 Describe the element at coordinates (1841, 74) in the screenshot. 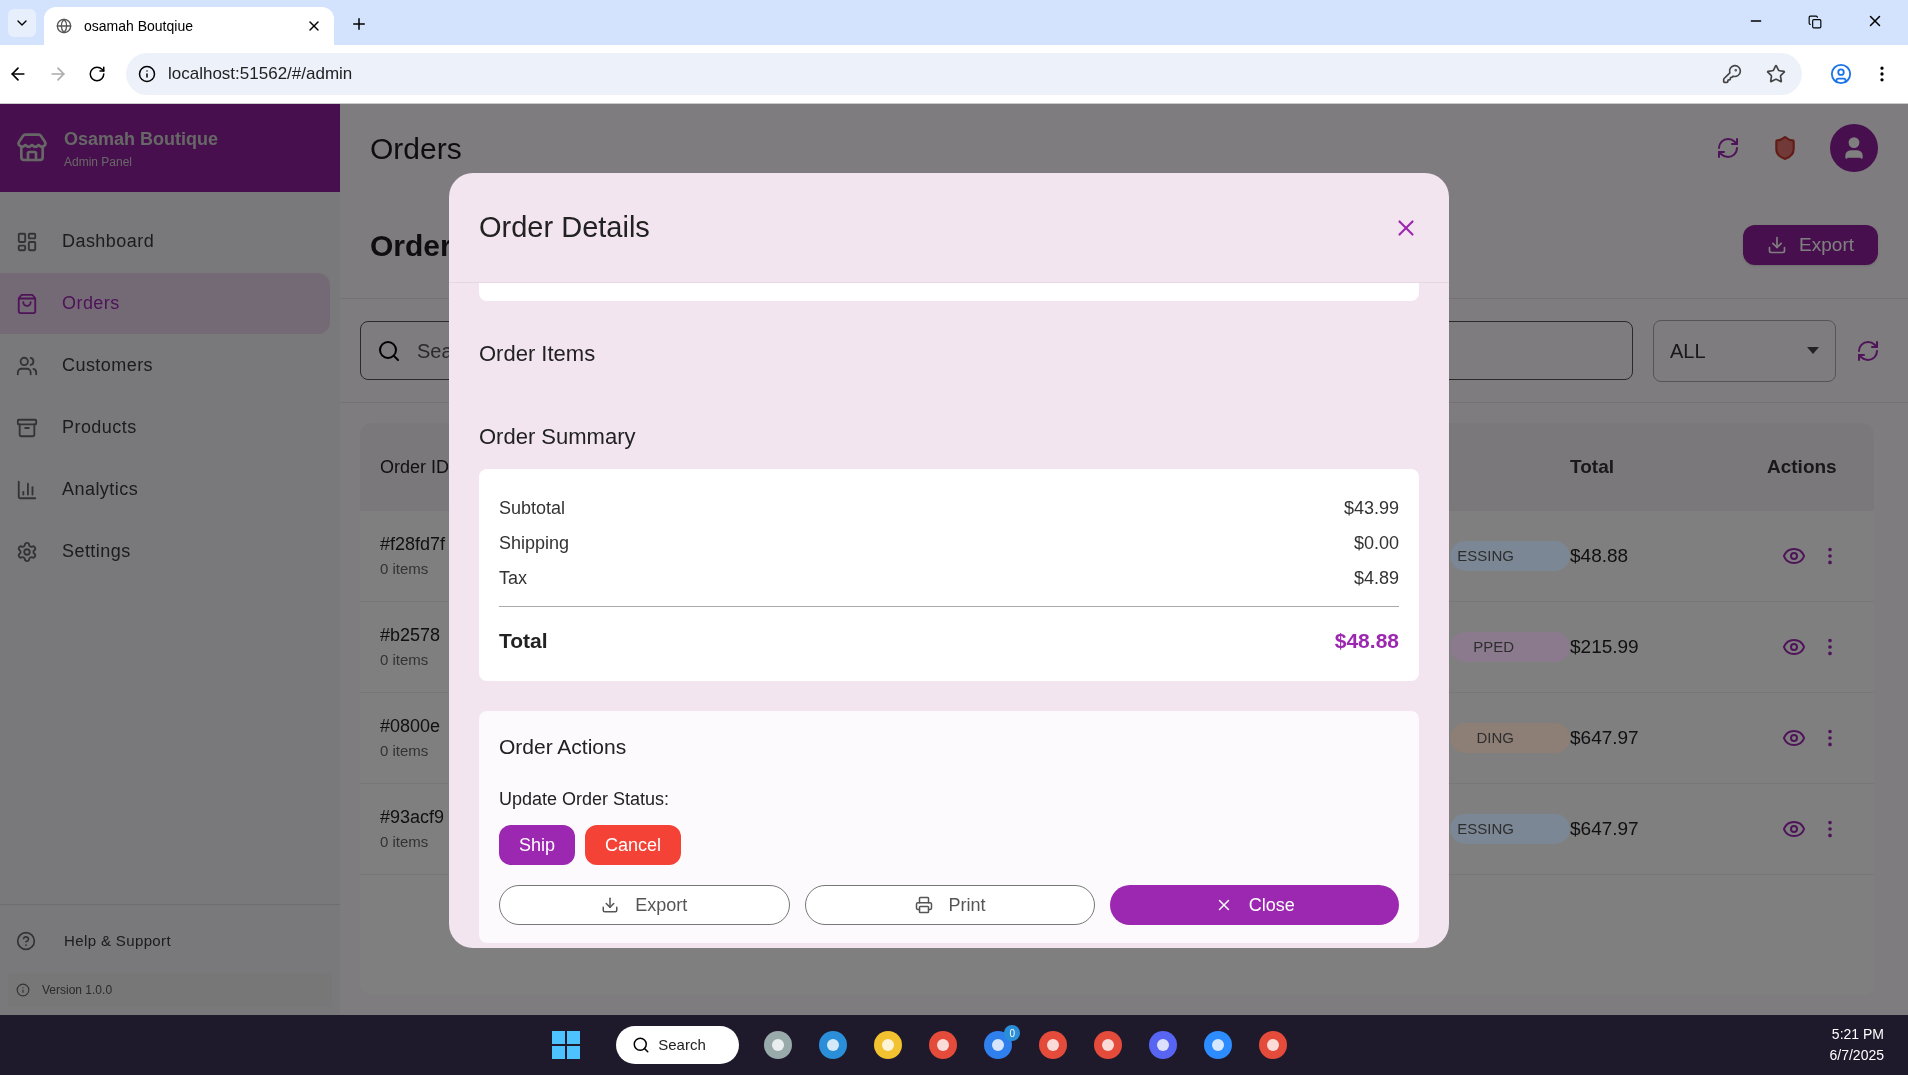

I see `profile-icon` at that location.